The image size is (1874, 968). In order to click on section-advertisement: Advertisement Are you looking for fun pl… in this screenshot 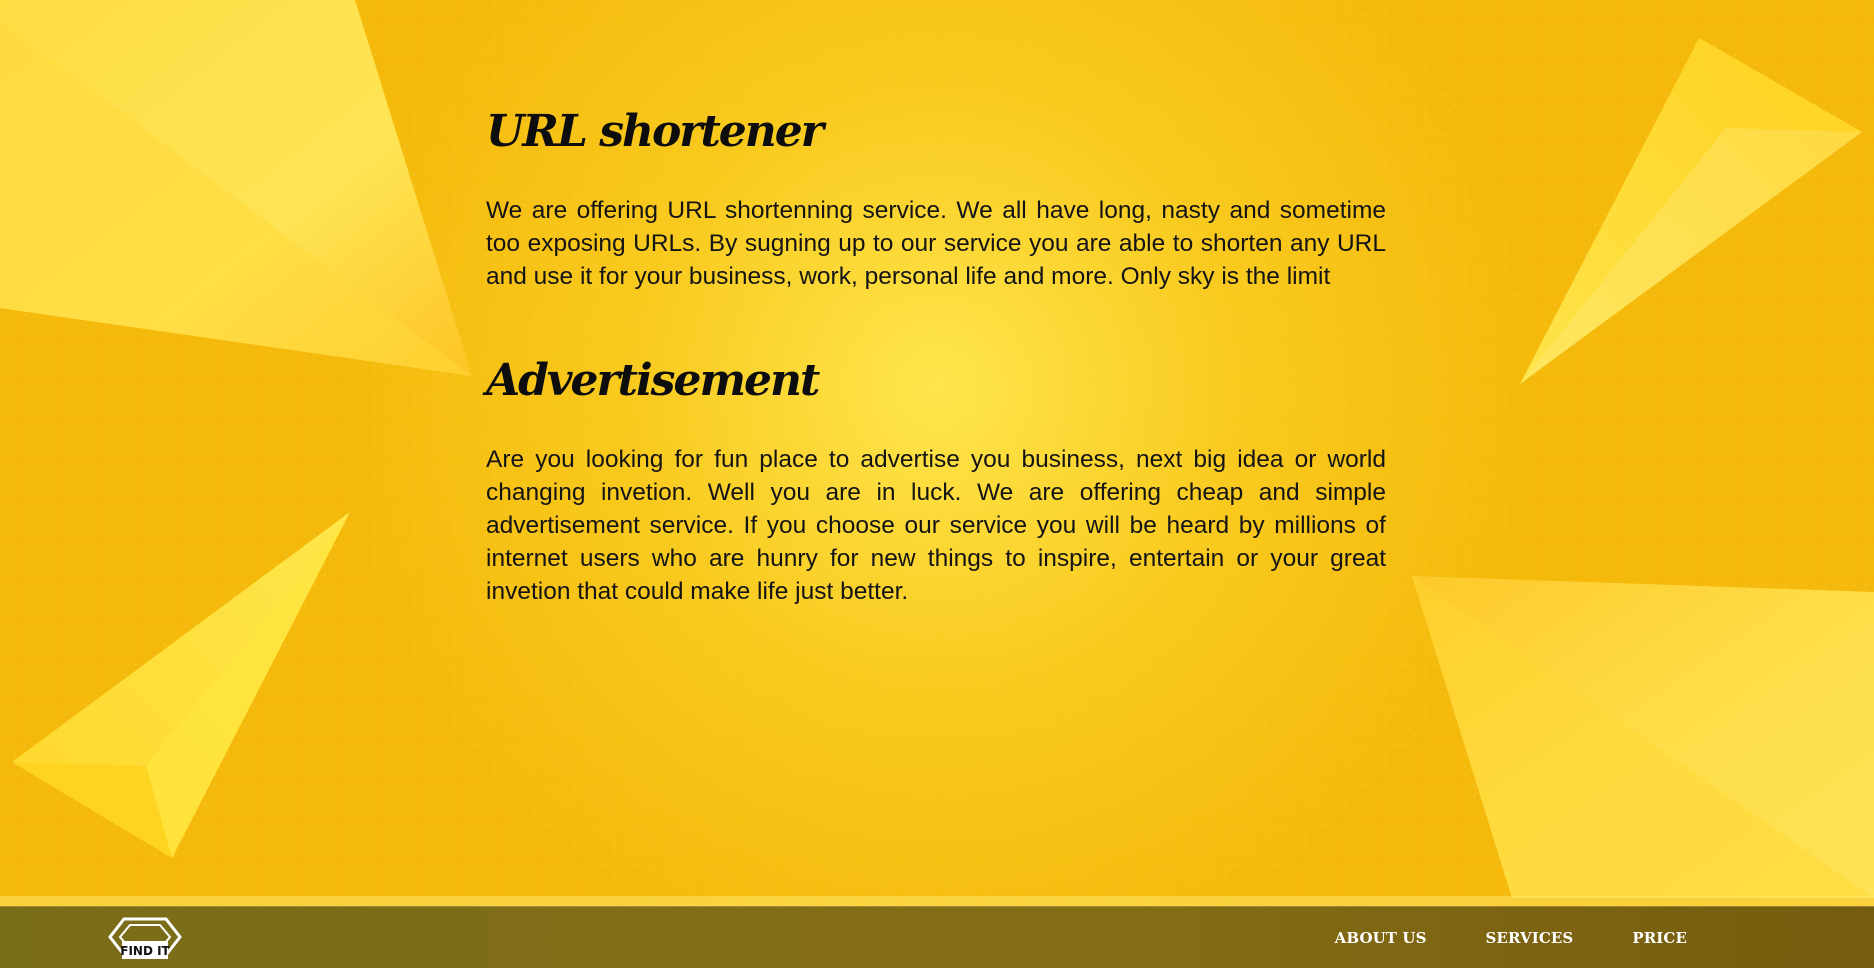, I will do `click(936, 478)`.